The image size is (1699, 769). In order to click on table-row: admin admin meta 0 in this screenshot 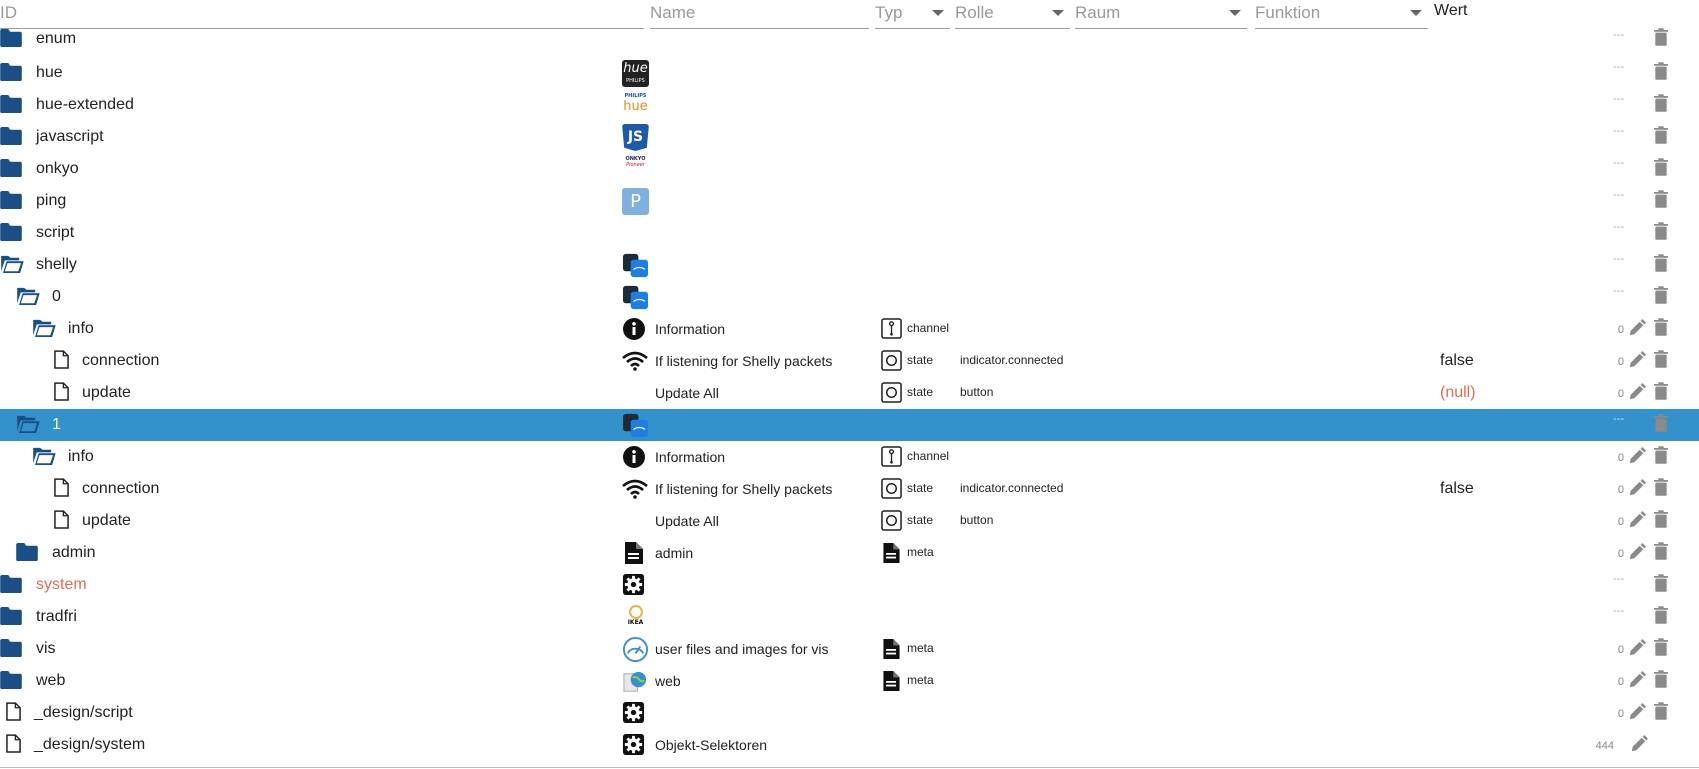, I will do `click(849, 553)`.